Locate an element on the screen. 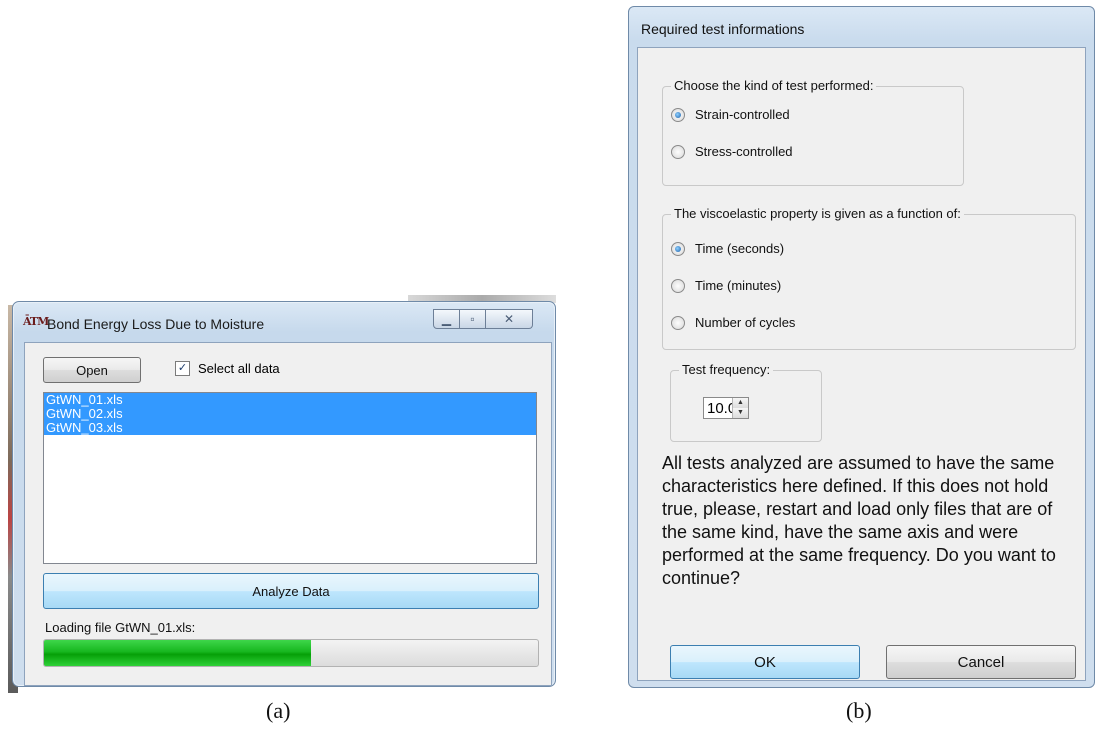  window-title: Bond Energy Loss Due to Moisture is located at coordinates (156, 324).